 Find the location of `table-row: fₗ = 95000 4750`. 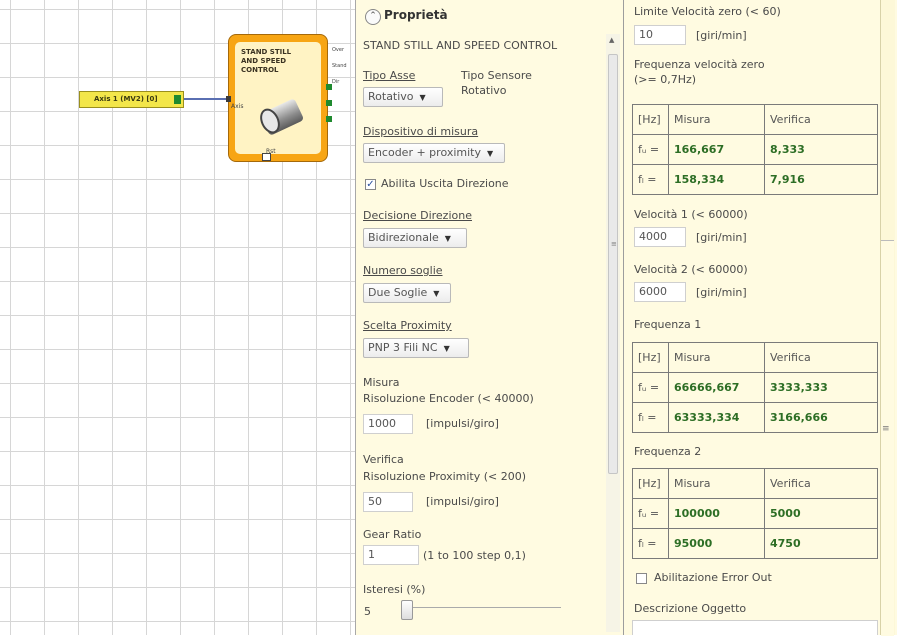

table-row: fₗ = 95000 4750 is located at coordinates (755, 543).